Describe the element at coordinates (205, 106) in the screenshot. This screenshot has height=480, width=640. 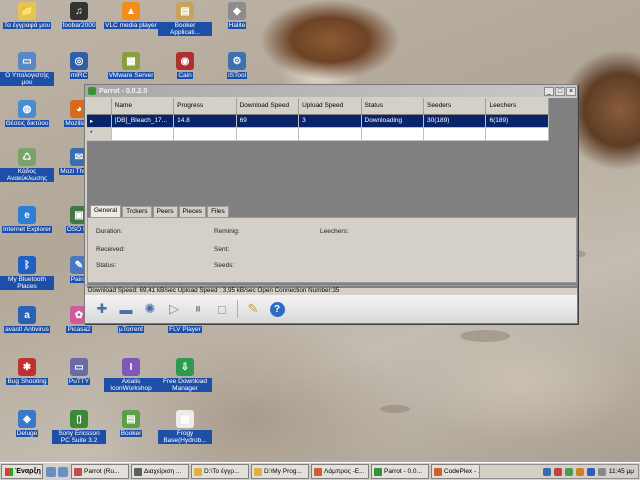
I see `column-header-progress: Progress` at that location.